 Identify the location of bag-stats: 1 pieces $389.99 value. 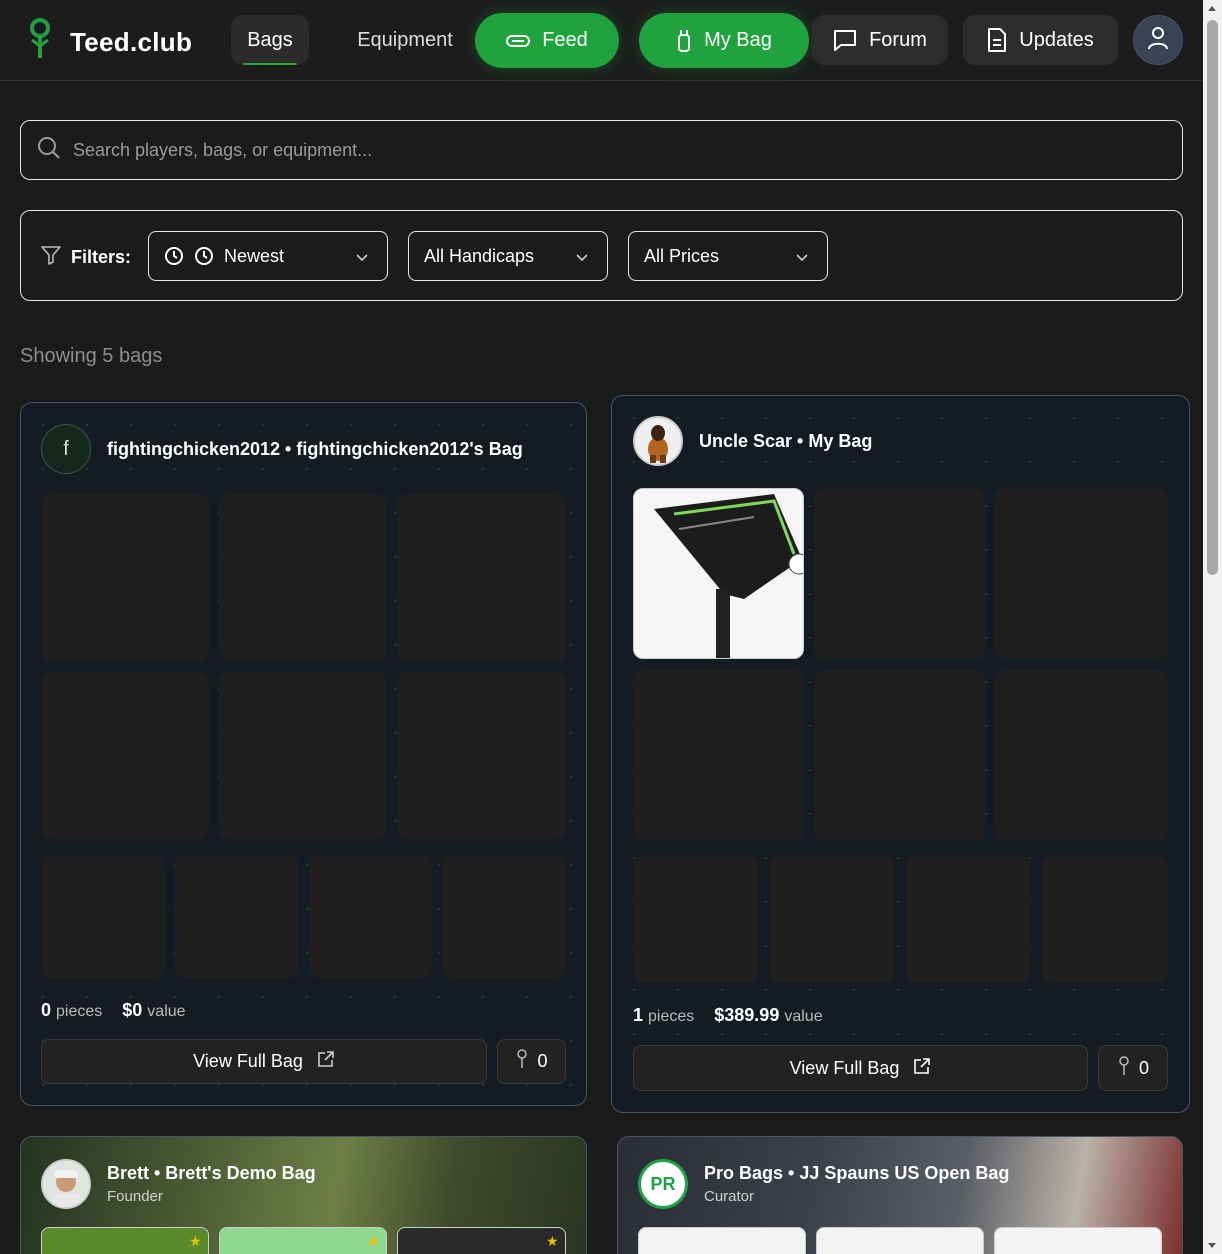
(738, 1015).